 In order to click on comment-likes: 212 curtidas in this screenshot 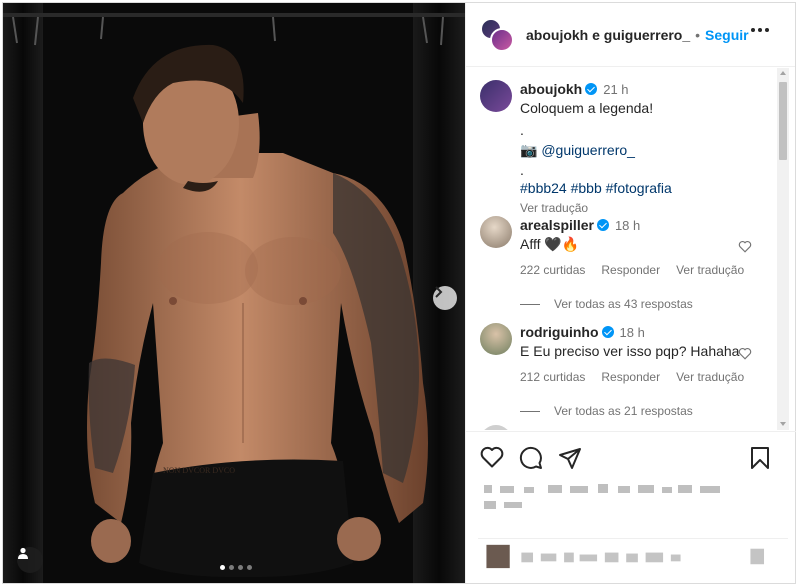, I will do `click(552, 377)`.